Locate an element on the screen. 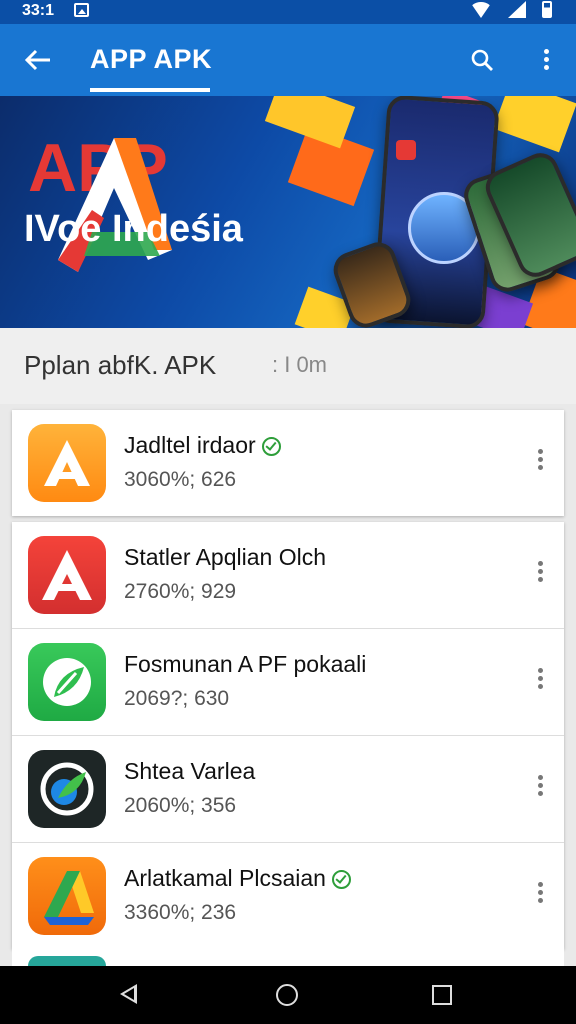 The height and width of the screenshot is (1024, 576). app-name: Statler Apqlian Olch is located at coordinates (225, 557).